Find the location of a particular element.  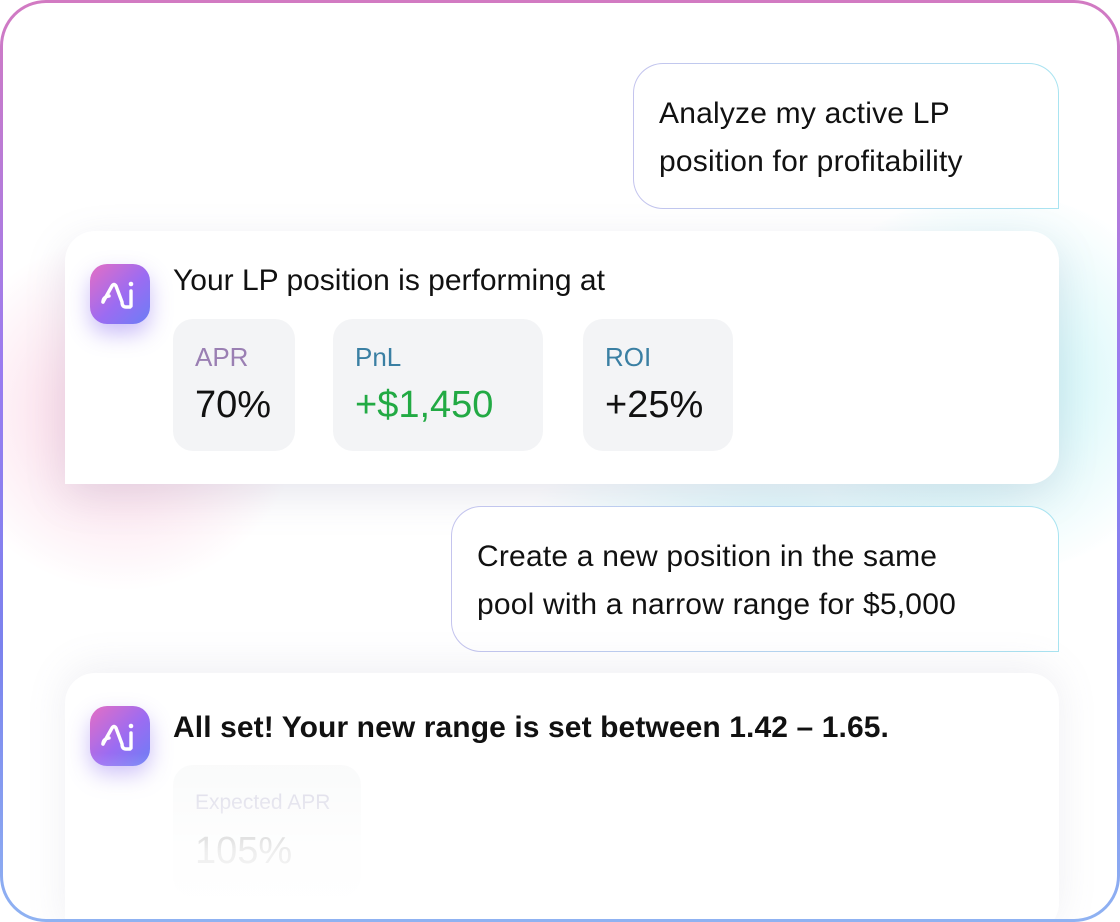

user-message-line: Create a new position in the same is located at coordinates (707, 556).